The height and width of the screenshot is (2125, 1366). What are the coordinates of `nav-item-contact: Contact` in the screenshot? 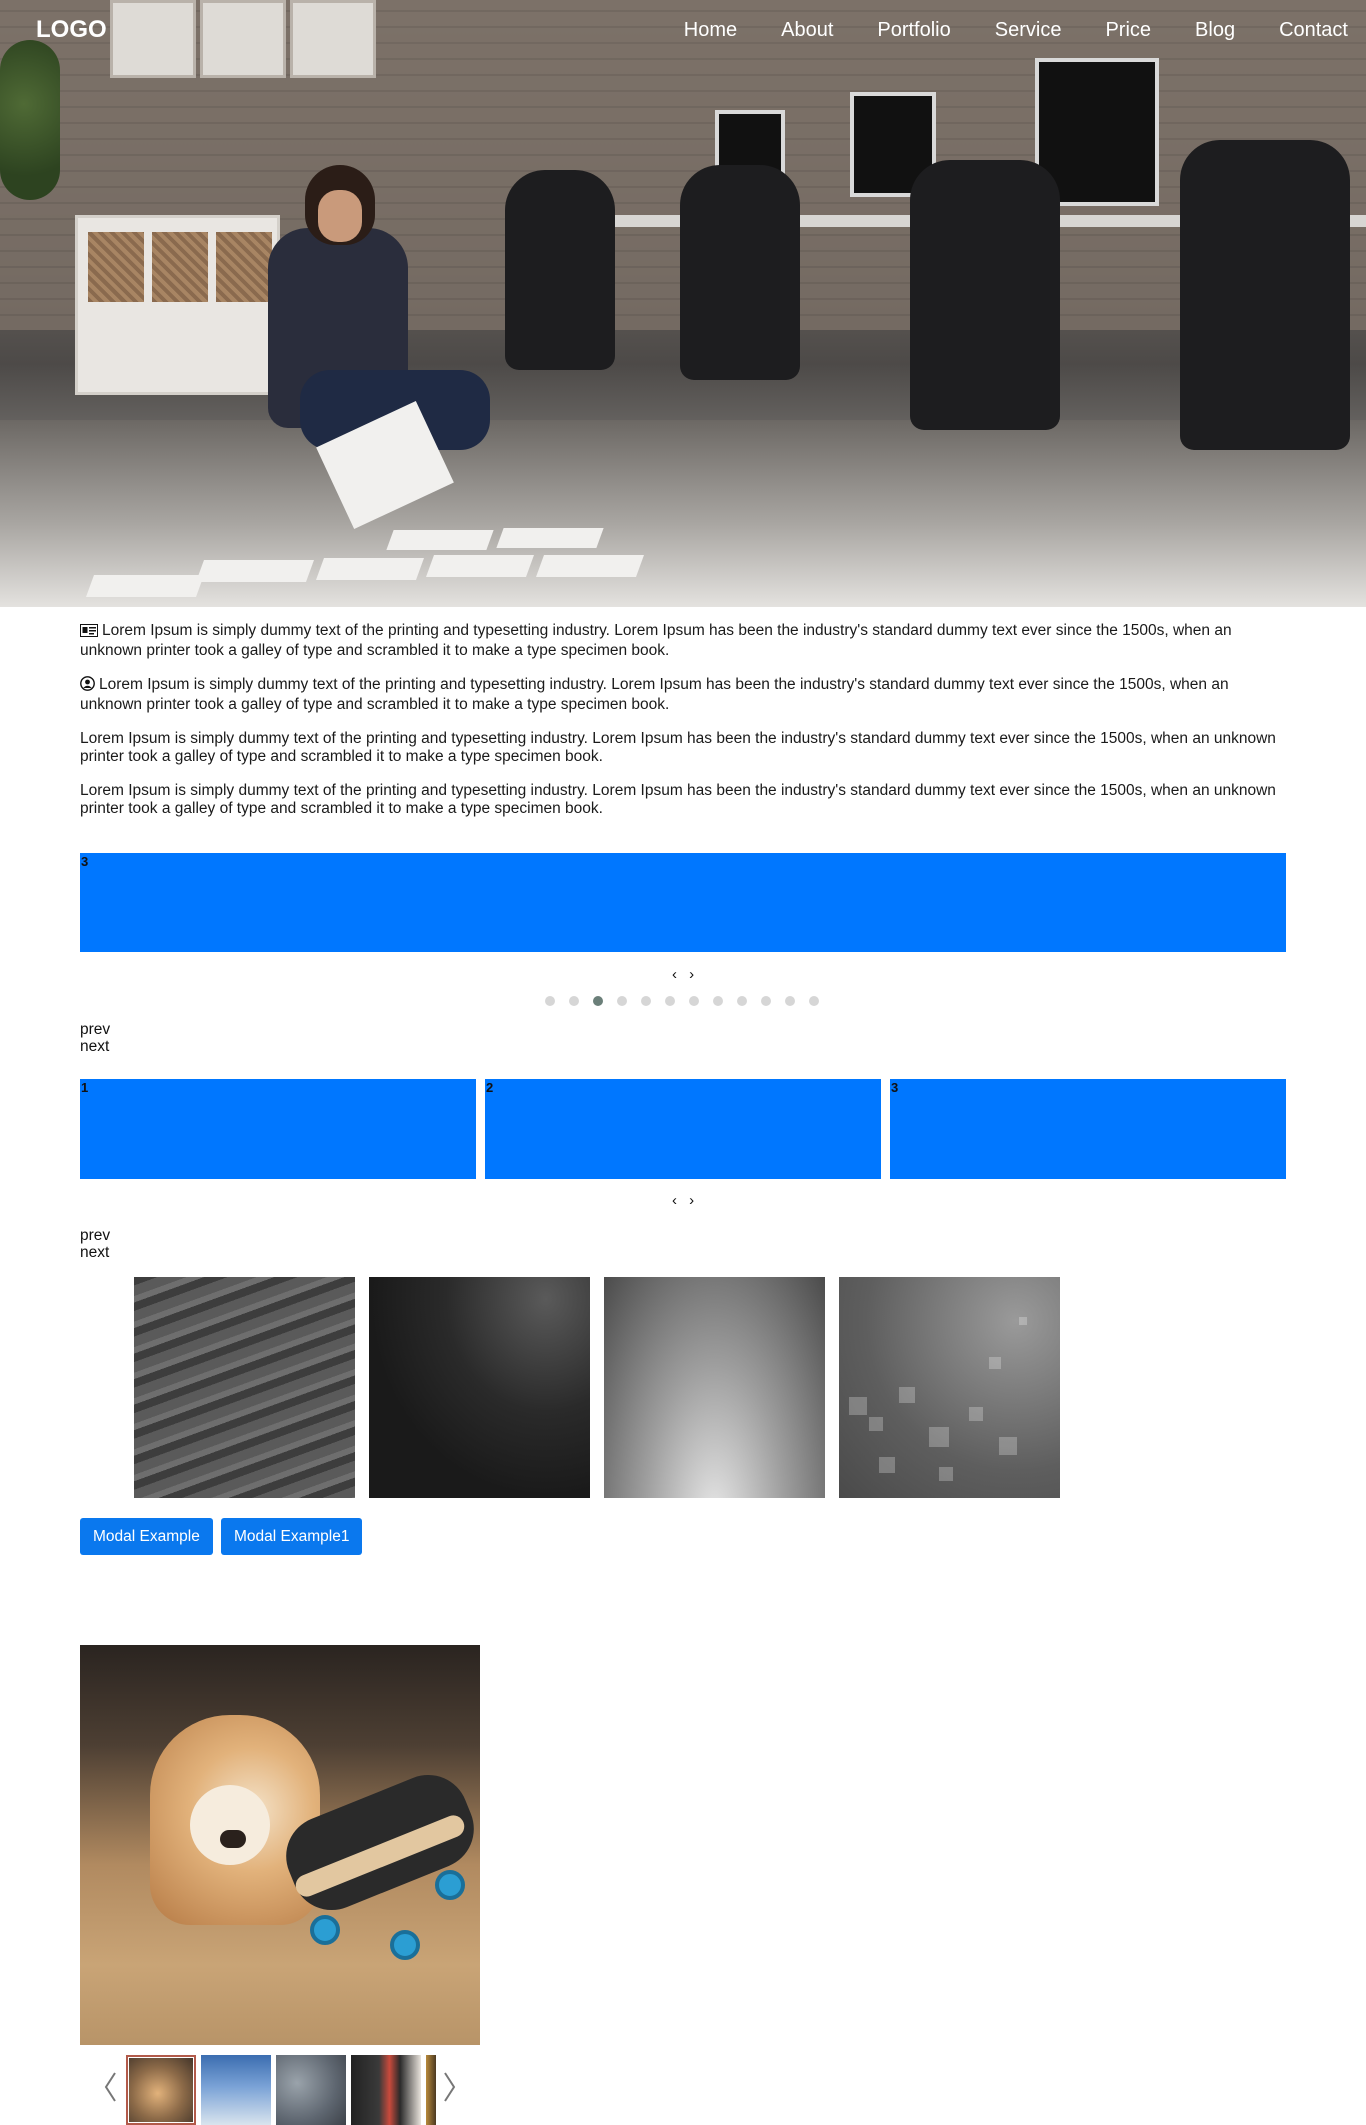 It's located at (1302, 30).